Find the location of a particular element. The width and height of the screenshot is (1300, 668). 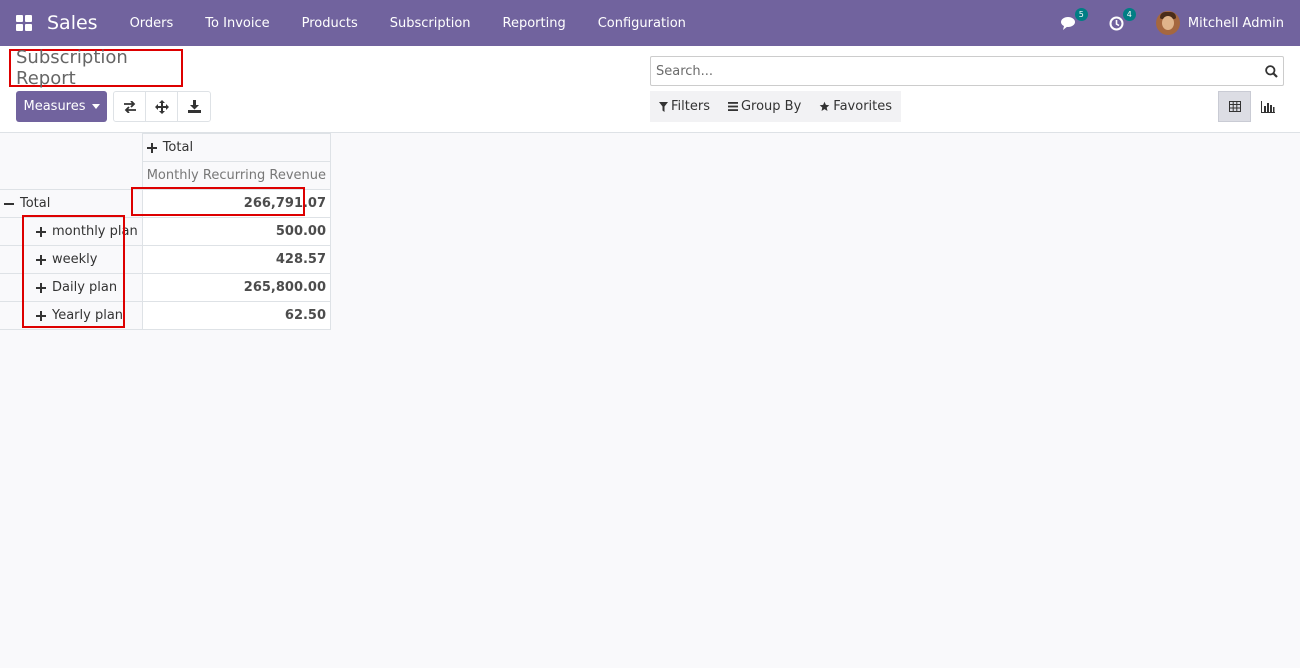

view-switcher is located at coordinates (1251, 106).